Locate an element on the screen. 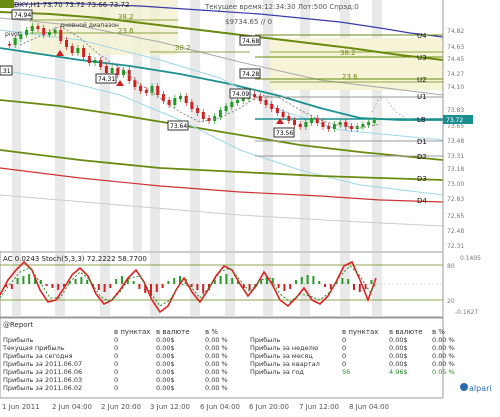 Image resolution: width=500 pixels, height=417 pixels. price-tick: 73.83 is located at coordinates (455, 110).